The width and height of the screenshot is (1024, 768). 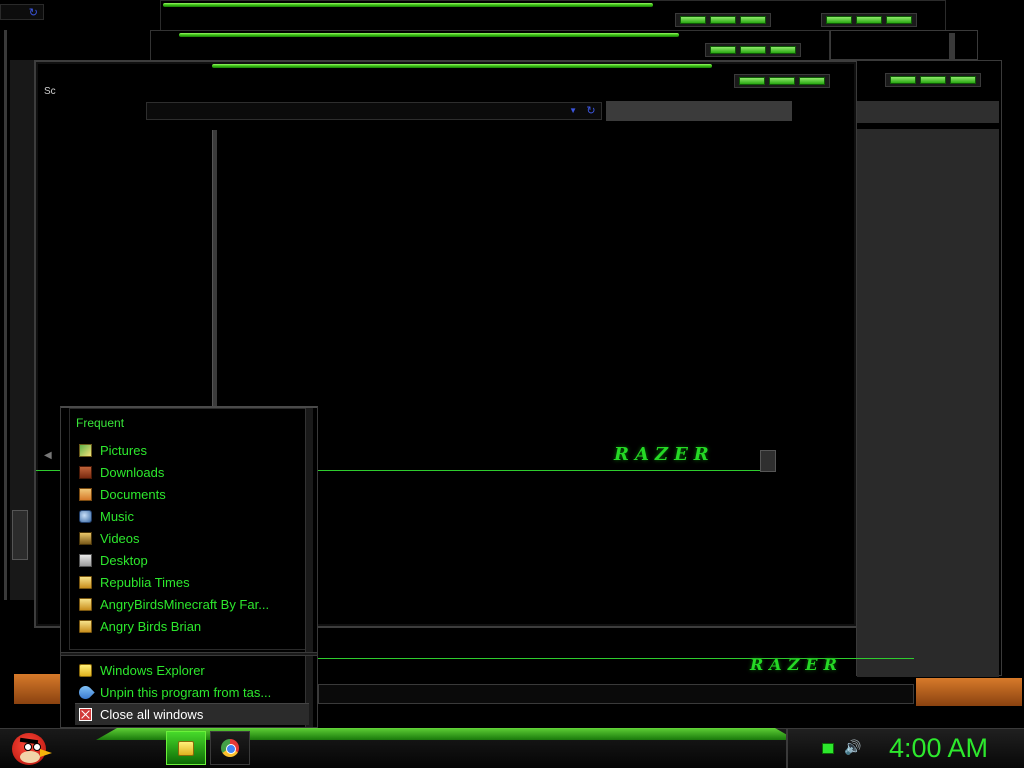 What do you see at coordinates (904, 45) in the screenshot?
I see `explorer-window-right-back` at bounding box center [904, 45].